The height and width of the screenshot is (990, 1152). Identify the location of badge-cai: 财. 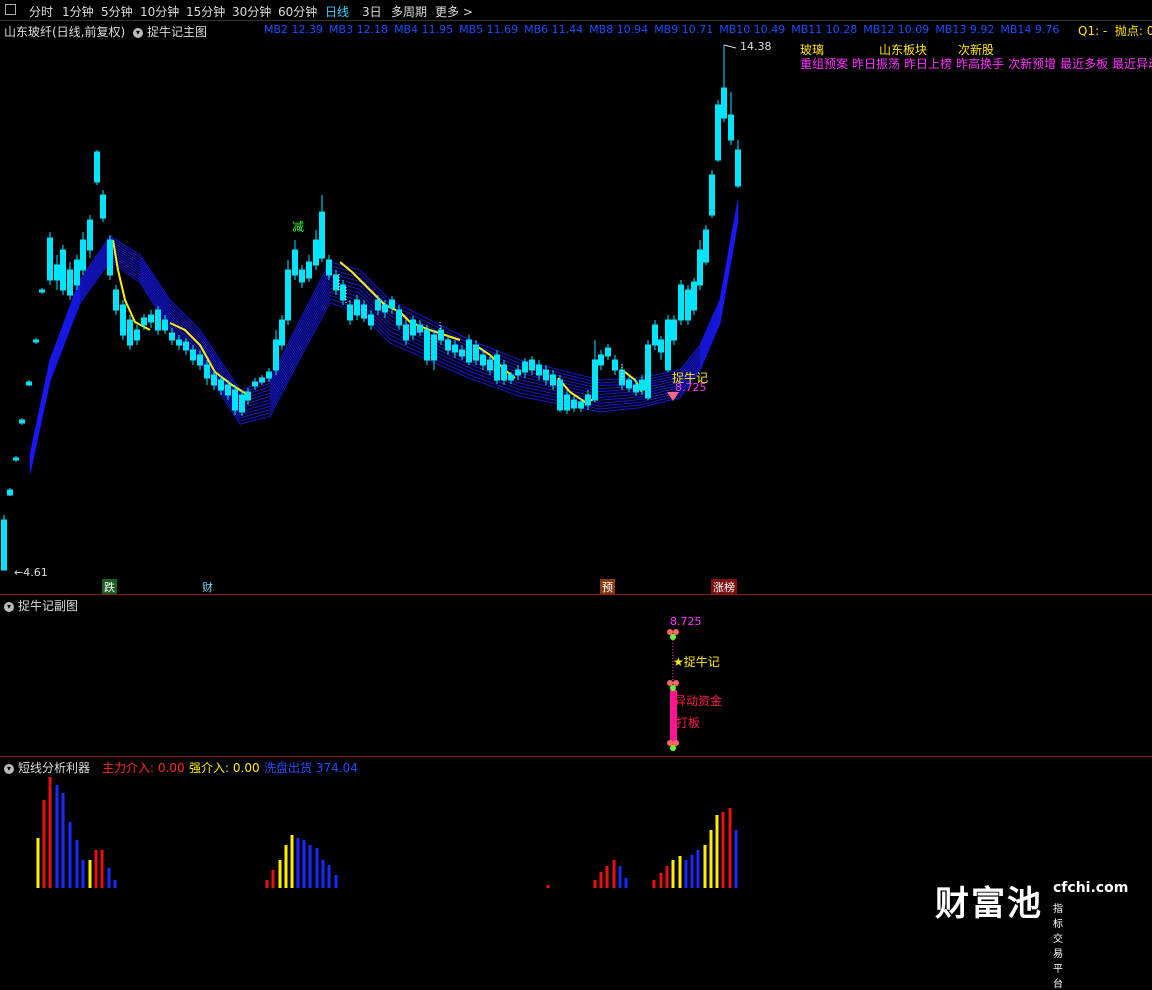
(207, 587).